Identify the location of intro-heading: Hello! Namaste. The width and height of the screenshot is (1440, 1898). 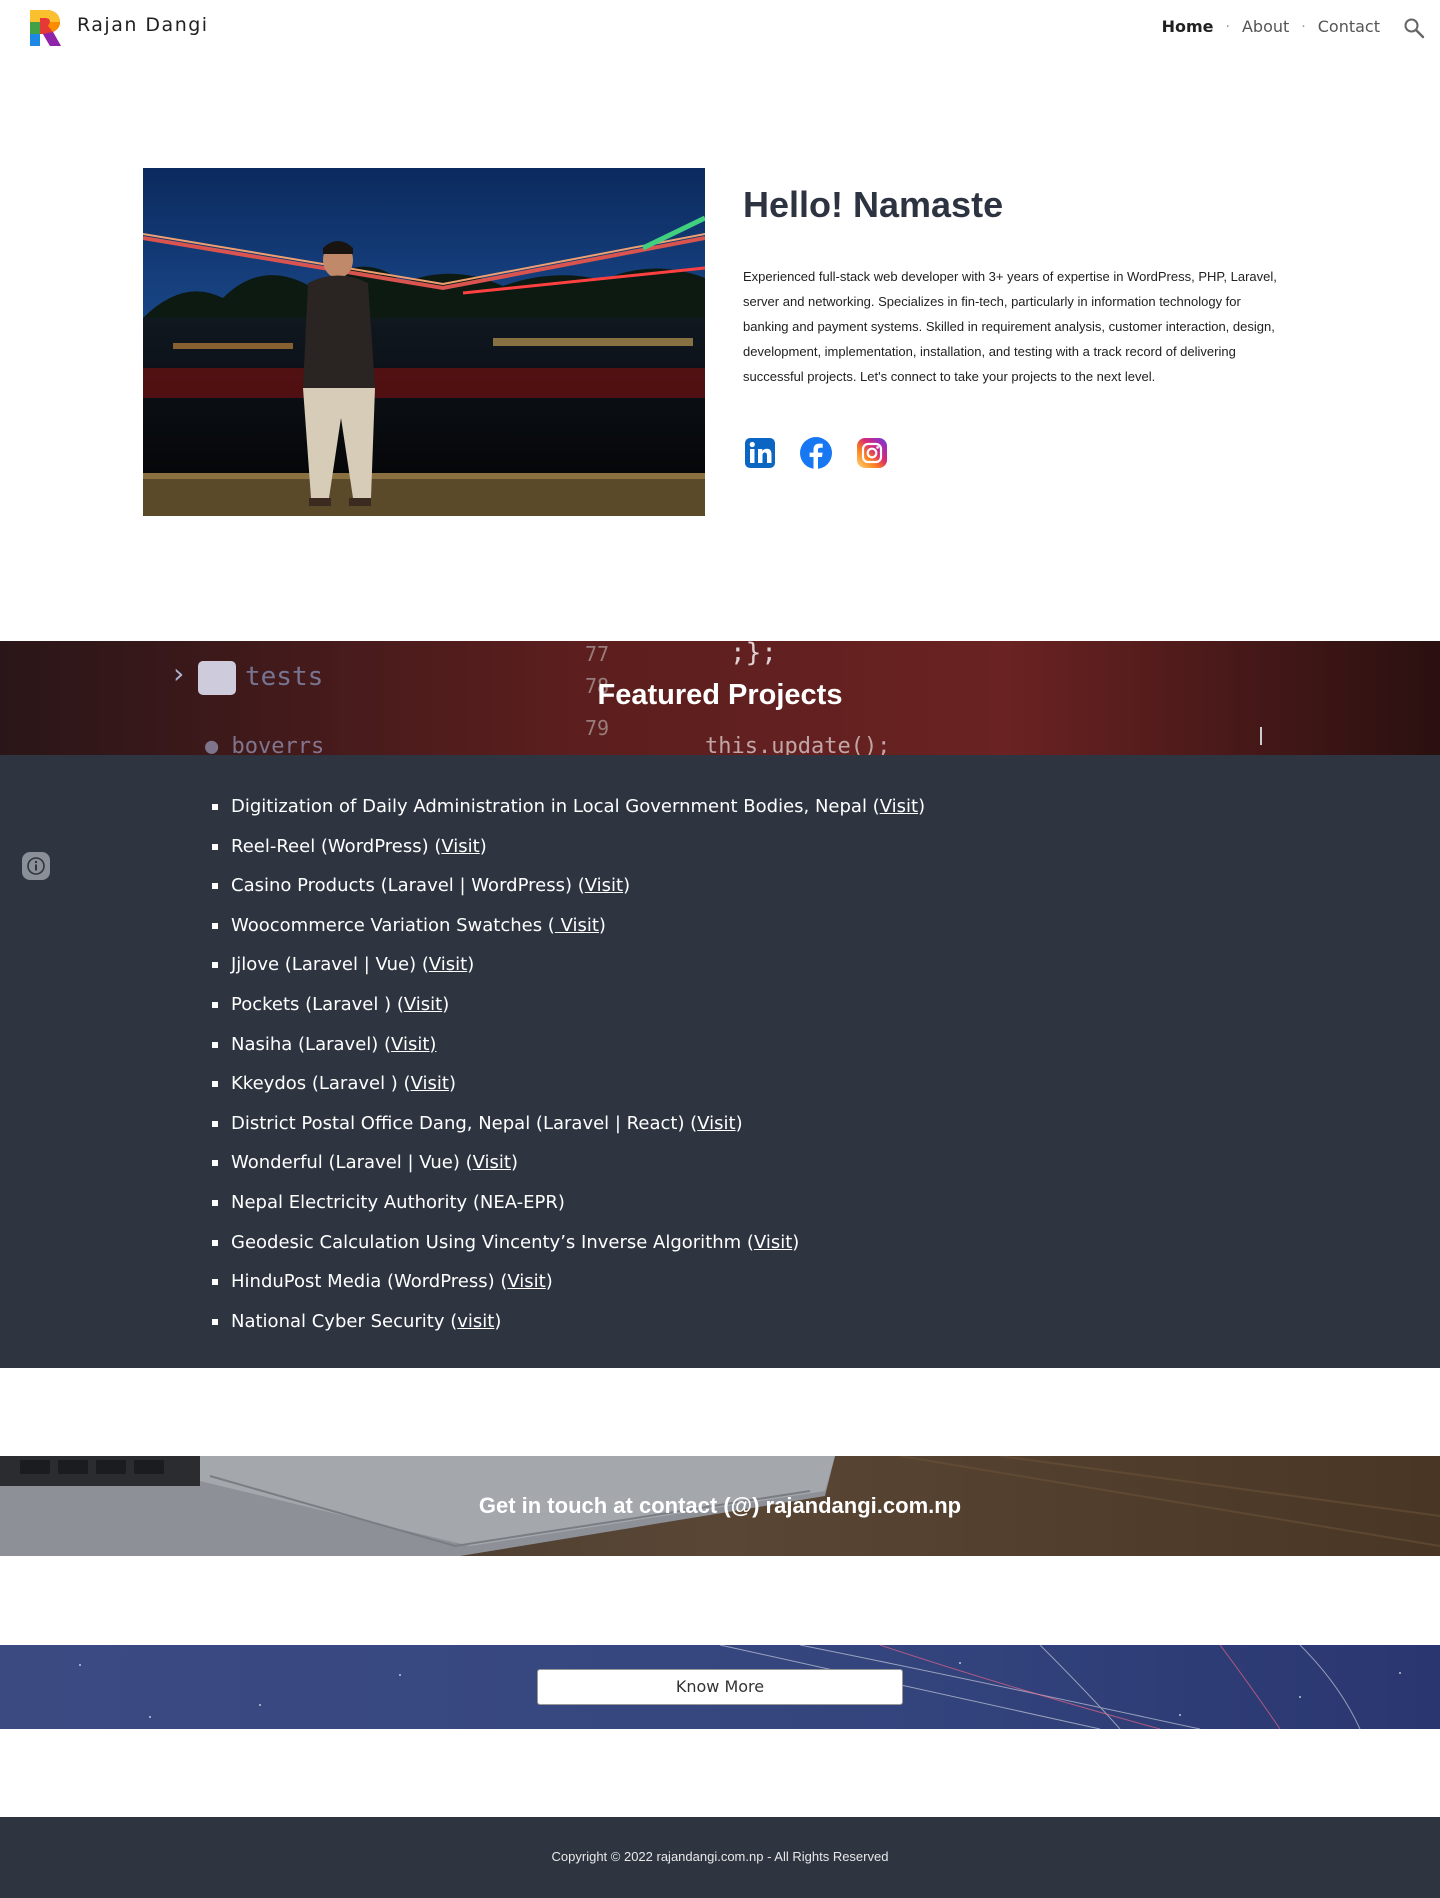
(873, 204).